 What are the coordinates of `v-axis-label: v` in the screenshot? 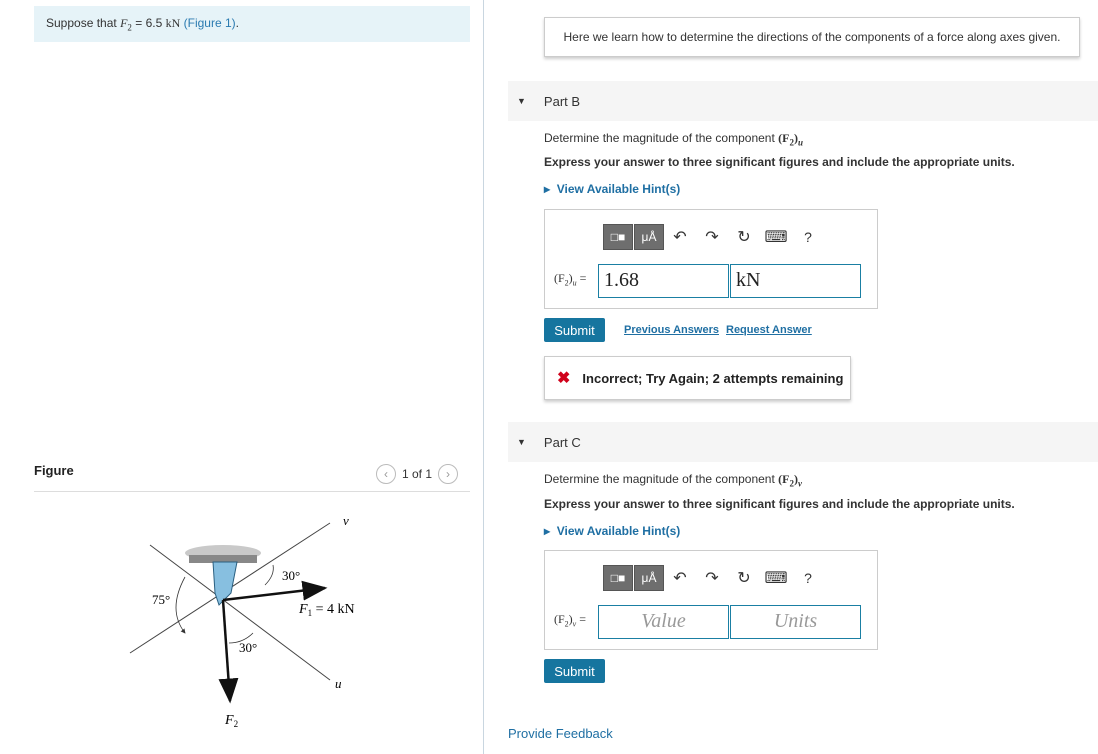 It's located at (346, 520).